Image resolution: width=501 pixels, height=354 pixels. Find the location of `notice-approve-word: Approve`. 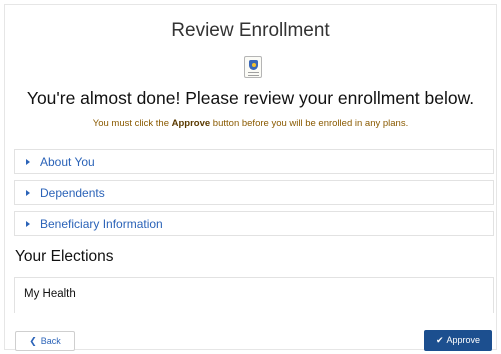

notice-approve-word: Approve is located at coordinates (191, 123).